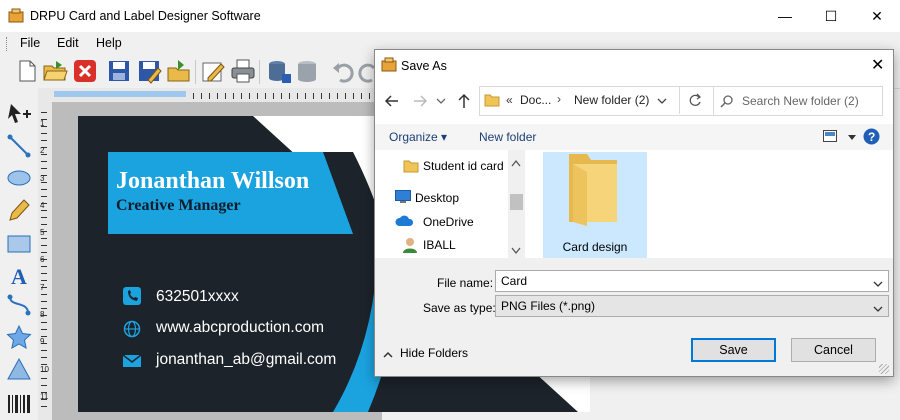  I want to click on file-name-dropdown-icon, so click(878, 282).